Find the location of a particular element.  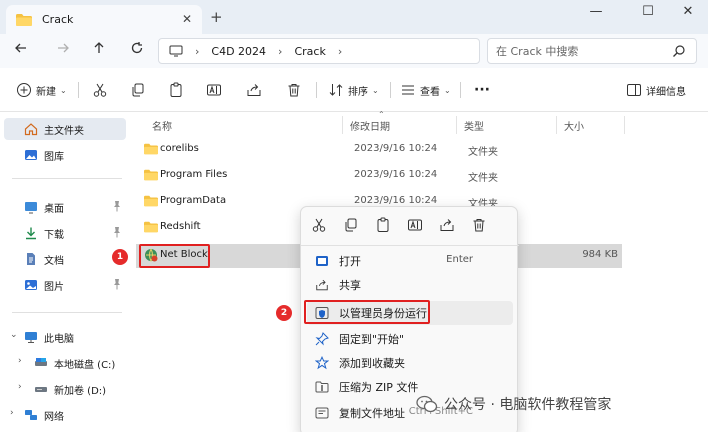

column-header-size: 大小 is located at coordinates (574, 125).